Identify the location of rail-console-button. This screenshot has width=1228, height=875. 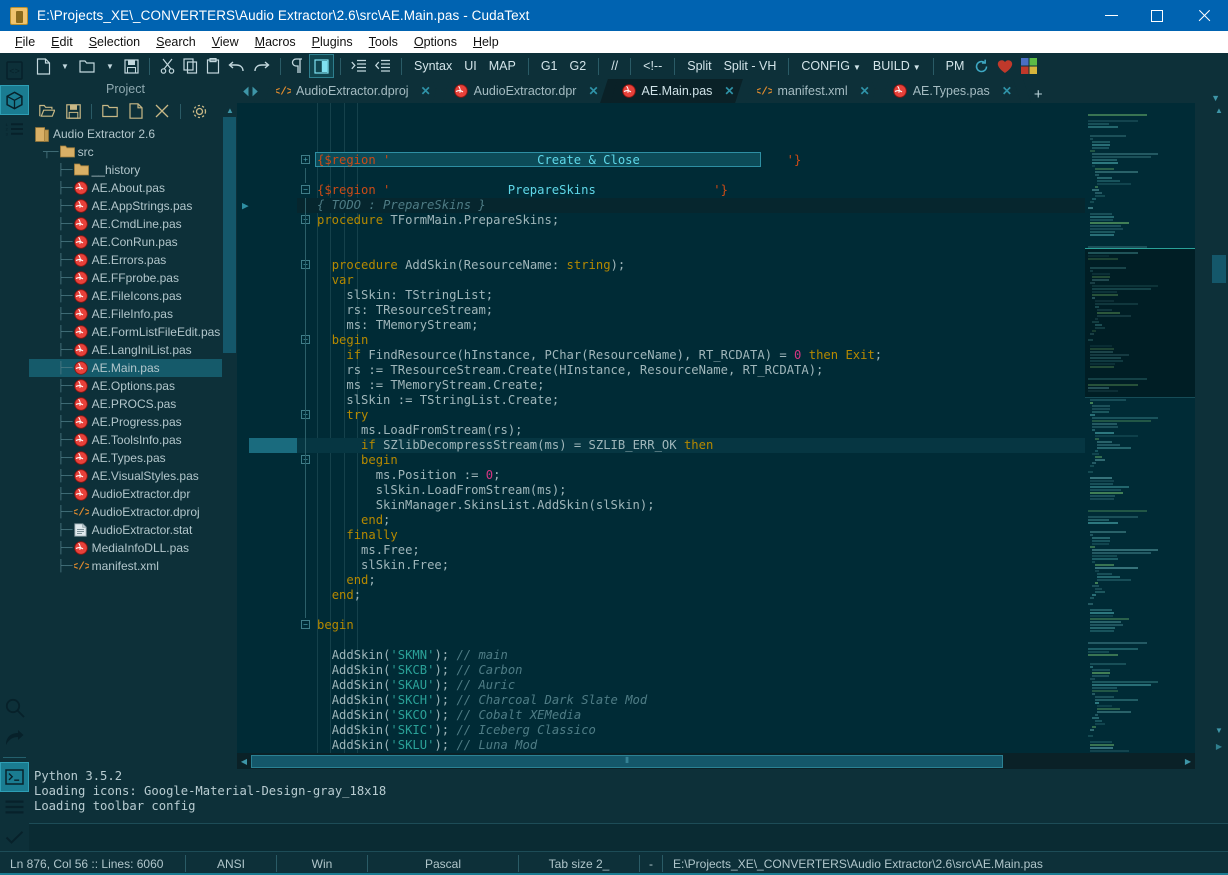
(14, 777).